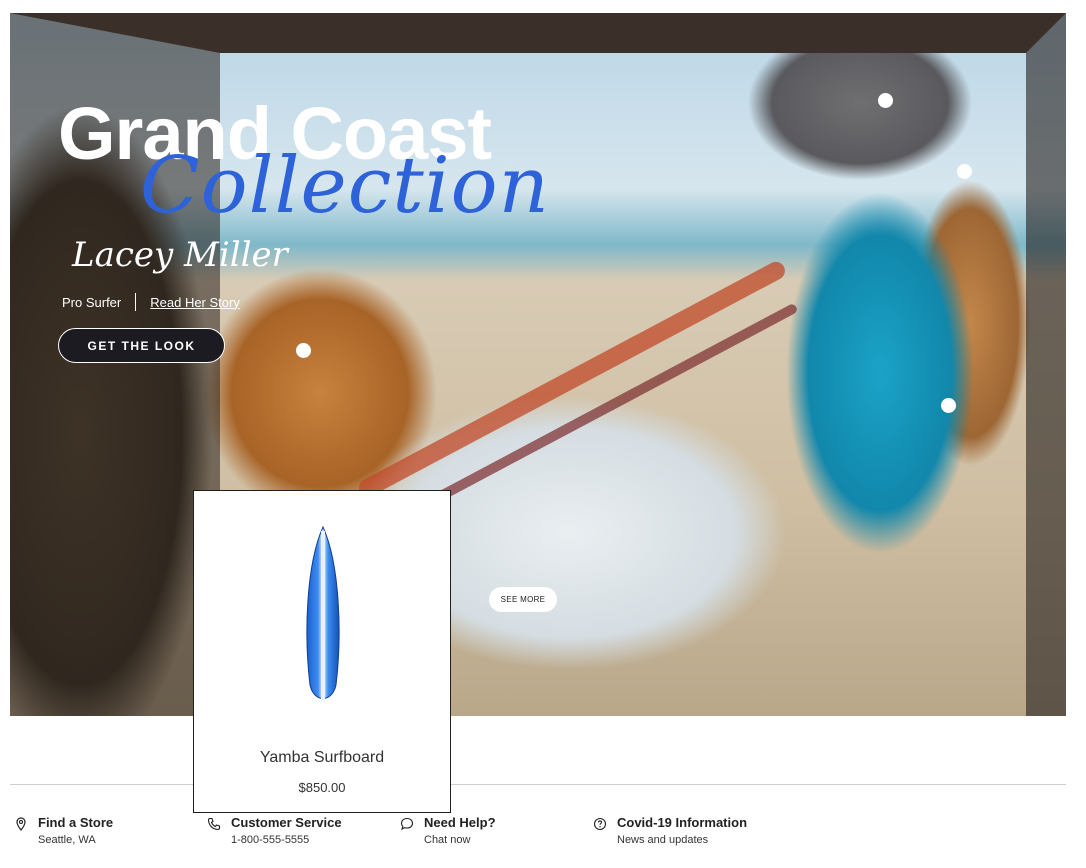  I want to click on athlete-info-row: Pro Surfer Read Her Story, so click(151, 302).